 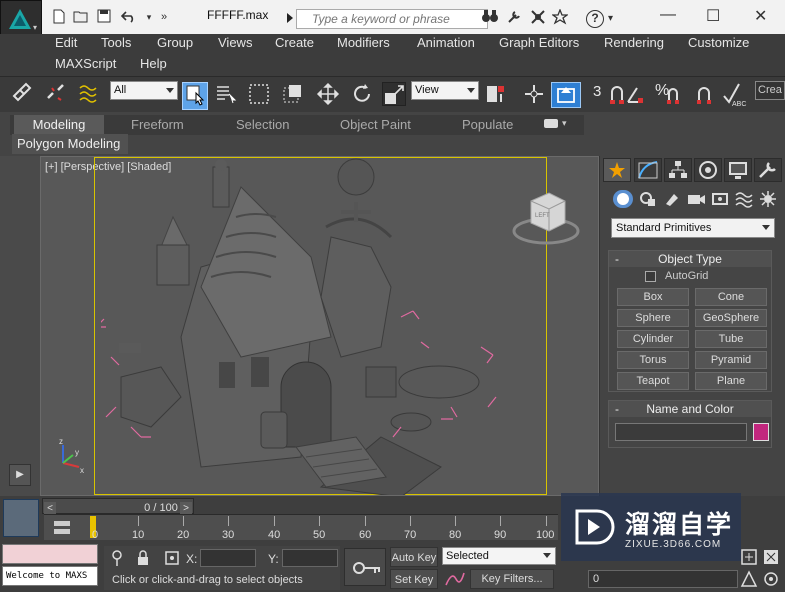 I want to click on box-button: Box, so click(x=653, y=297).